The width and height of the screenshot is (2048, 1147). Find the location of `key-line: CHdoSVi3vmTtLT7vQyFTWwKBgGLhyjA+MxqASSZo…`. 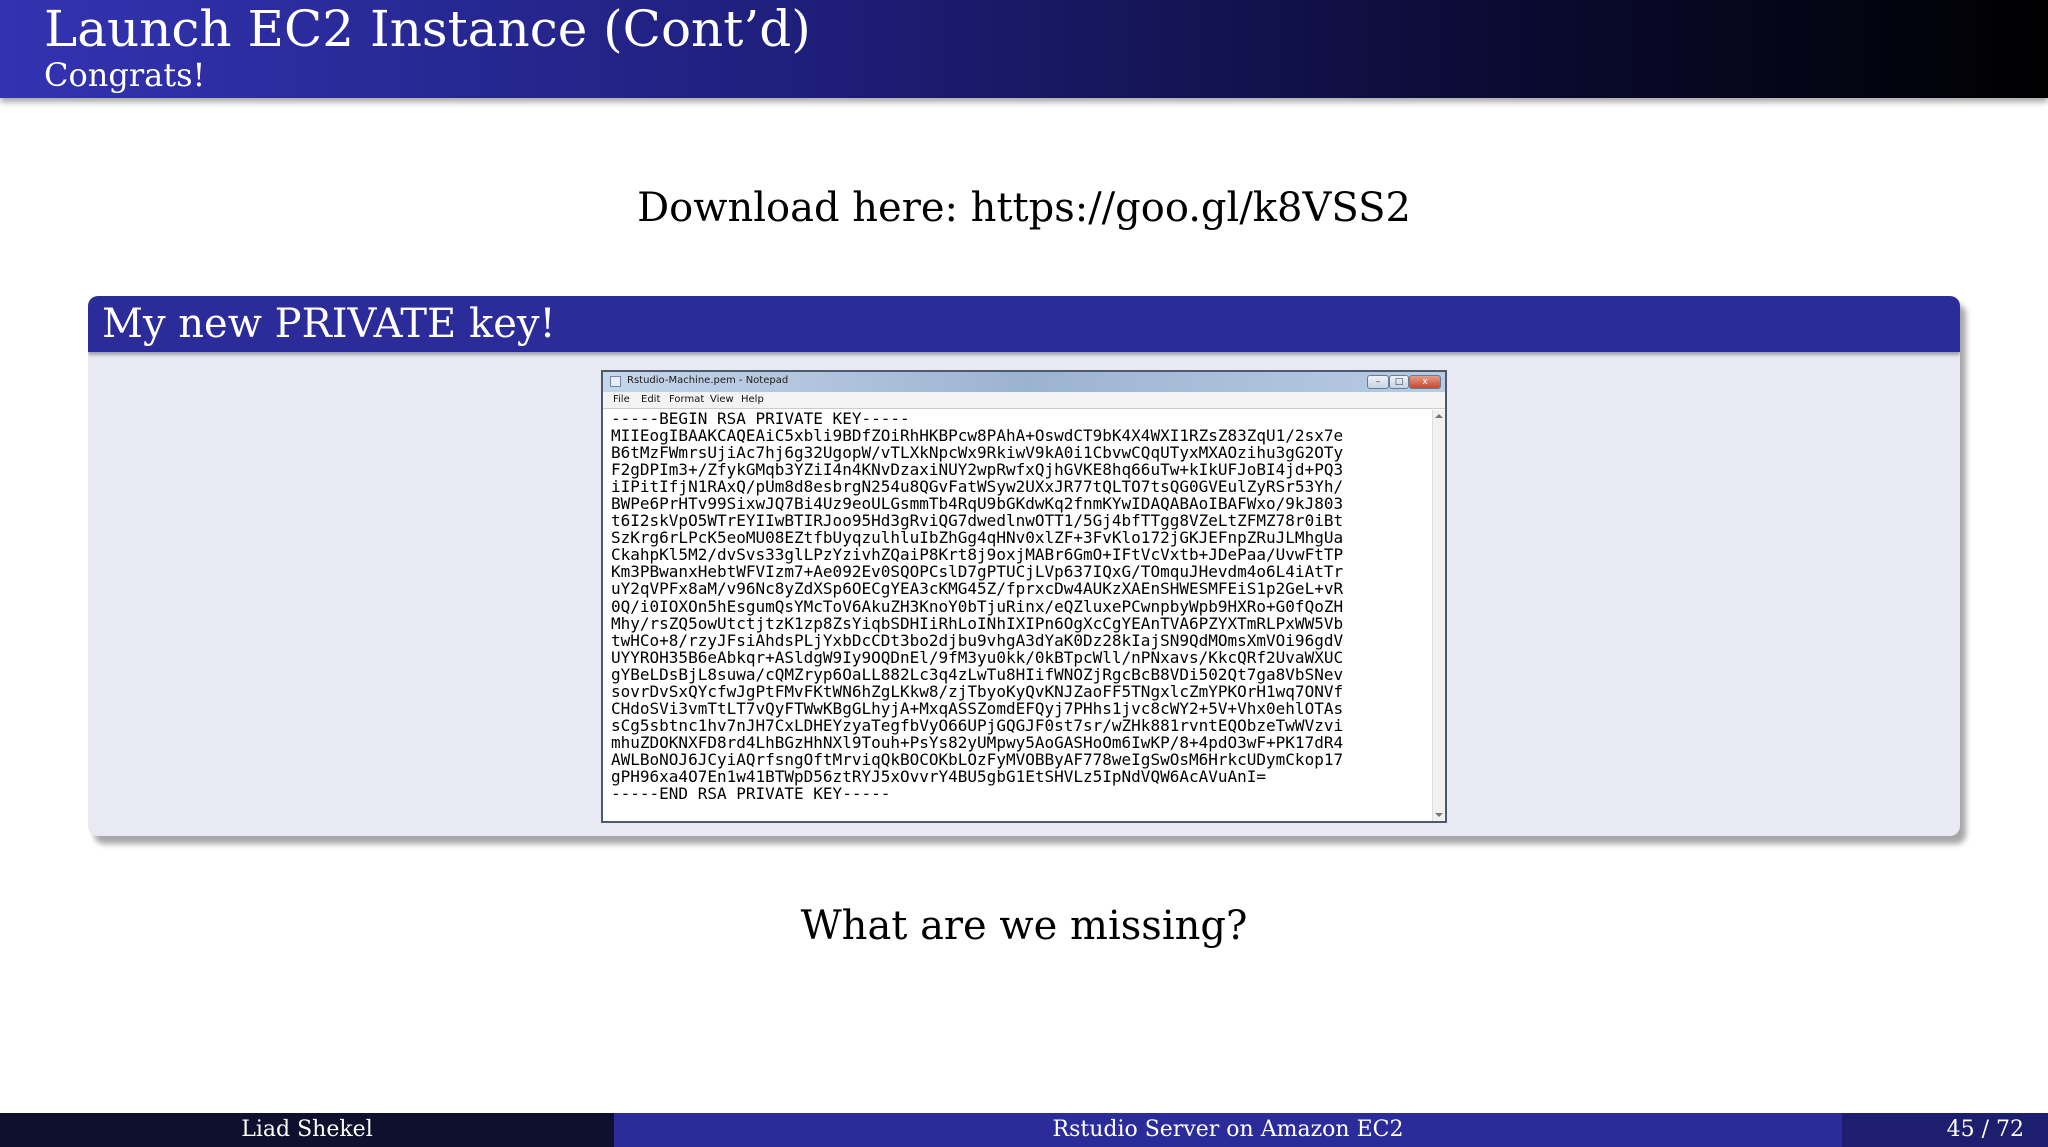

key-line: CHdoSVi3vmTtLT7vQyFTWwKBgGLhyjA+MxqASSZo… is located at coordinates (977, 708).